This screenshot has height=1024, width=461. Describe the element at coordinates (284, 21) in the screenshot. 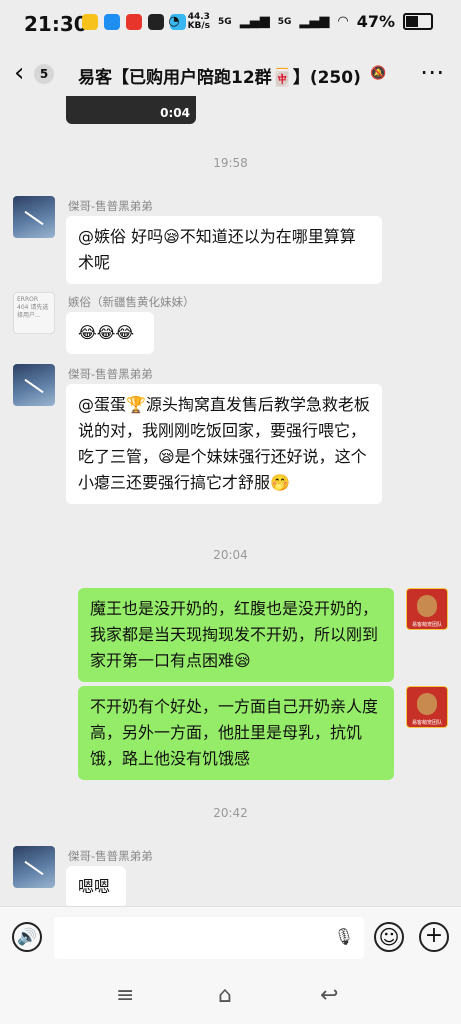

I see `signal-2-label: 5G` at that location.